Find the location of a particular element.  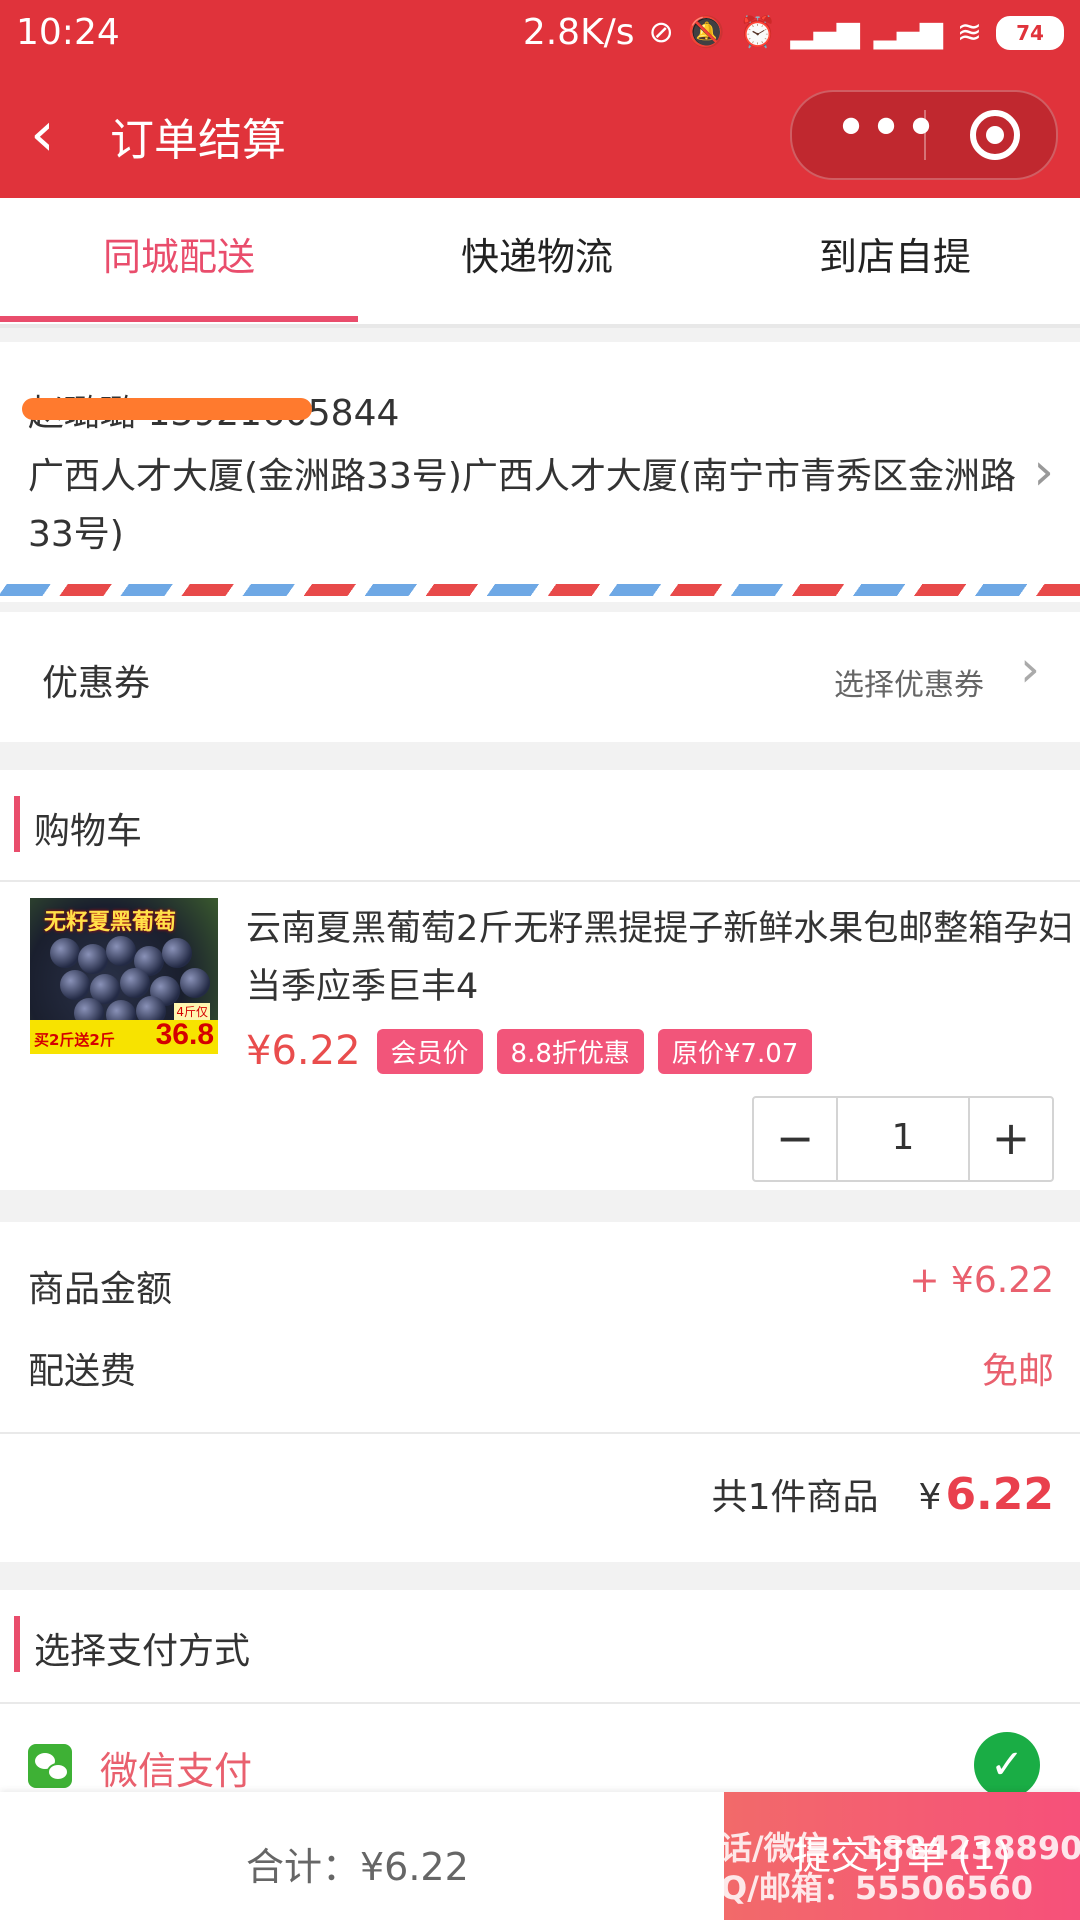

check-icon: ✓ is located at coordinates (1007, 1765).